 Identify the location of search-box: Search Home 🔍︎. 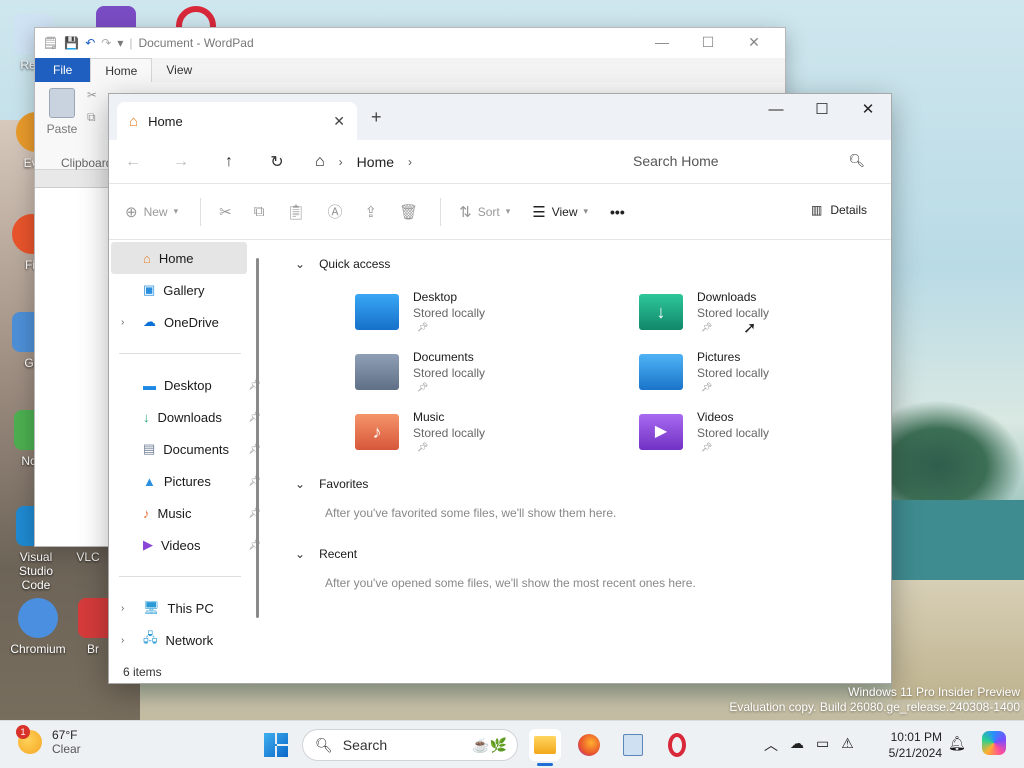
(749, 161).